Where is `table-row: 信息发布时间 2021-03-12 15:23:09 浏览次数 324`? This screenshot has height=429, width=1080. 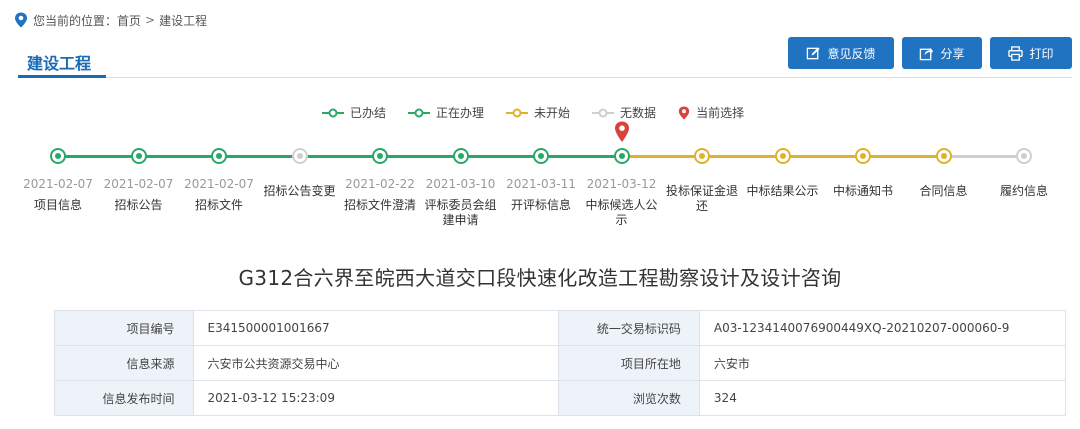
table-row: 信息发布时间 2021-03-12 15:23:09 浏览次数 324 is located at coordinates (560, 398).